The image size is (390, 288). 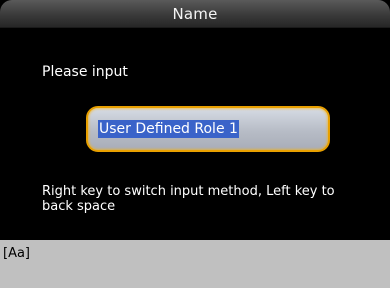 I want to click on input-prompt: Please input, so click(x=85, y=72).